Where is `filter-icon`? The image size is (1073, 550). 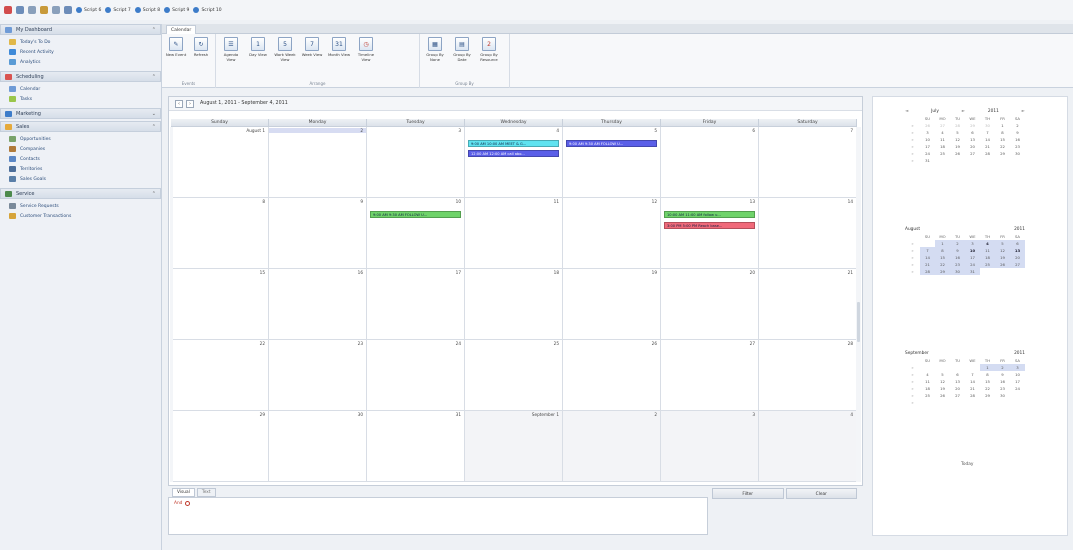
filter-icon is located at coordinates (44, 10).